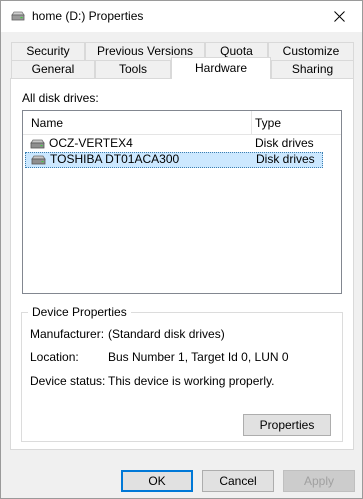 The height and width of the screenshot is (499, 363). What do you see at coordinates (137, 123) in the screenshot?
I see `column-header-name: Name` at bounding box center [137, 123].